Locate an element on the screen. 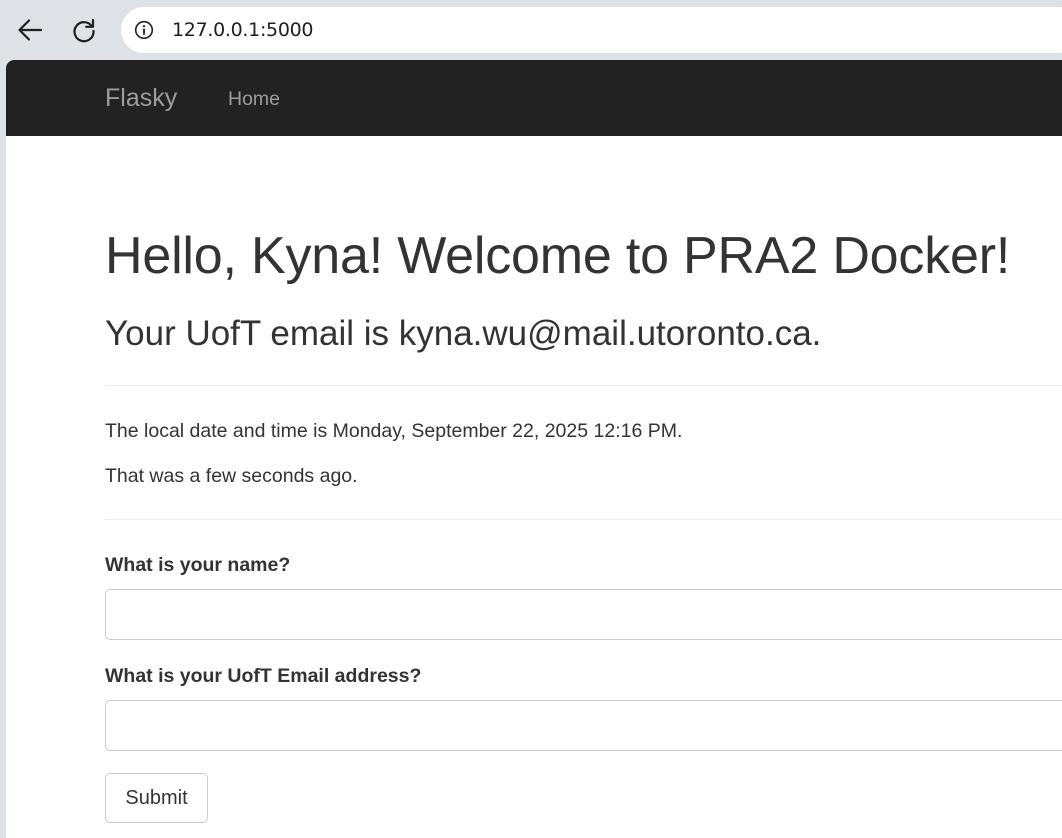  back-button is located at coordinates (30, 30).